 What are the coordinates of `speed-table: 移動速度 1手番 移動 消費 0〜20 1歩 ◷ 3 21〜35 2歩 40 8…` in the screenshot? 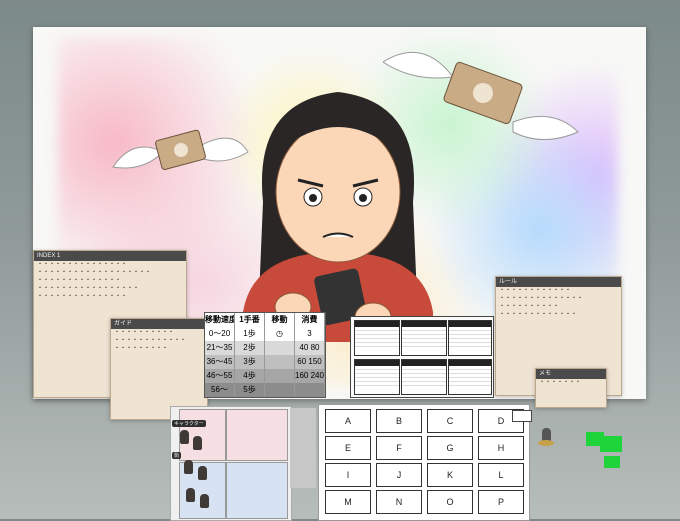 It's located at (265, 355).